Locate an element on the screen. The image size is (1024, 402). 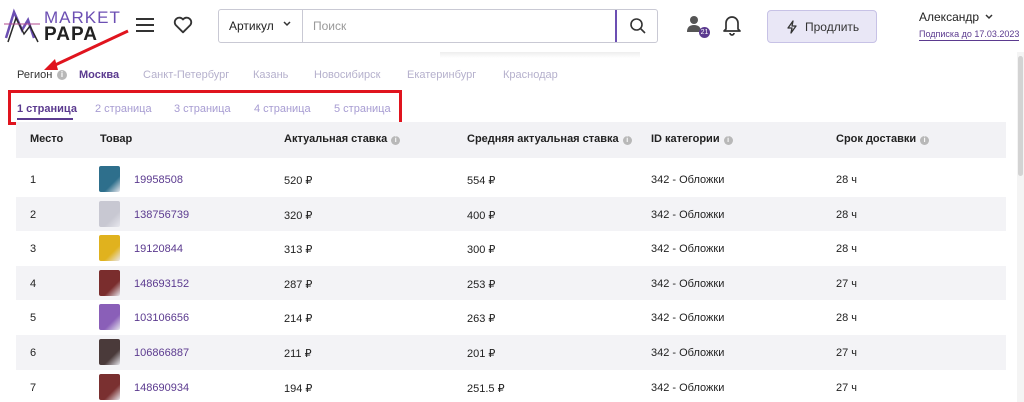
product-link: 106866887 is located at coordinates (161, 353).